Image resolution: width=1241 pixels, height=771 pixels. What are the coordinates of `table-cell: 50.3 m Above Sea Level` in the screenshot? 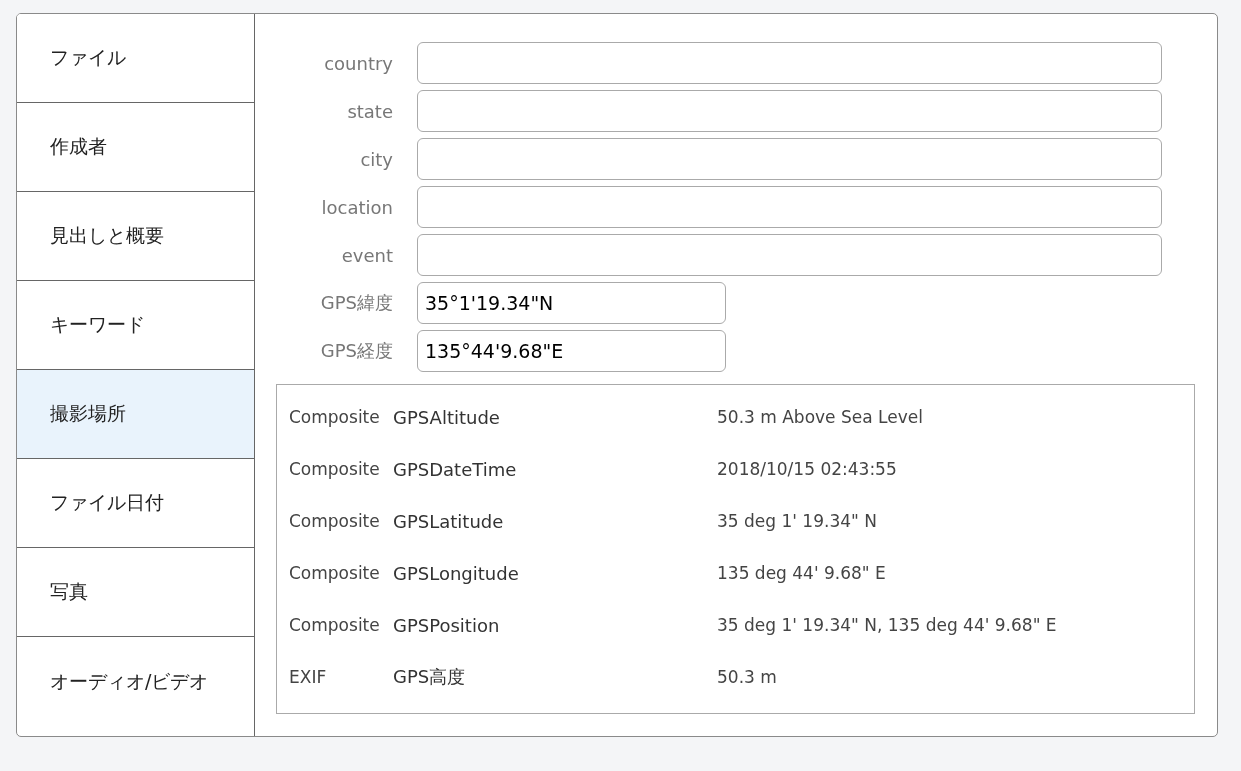 It's located at (820, 417).